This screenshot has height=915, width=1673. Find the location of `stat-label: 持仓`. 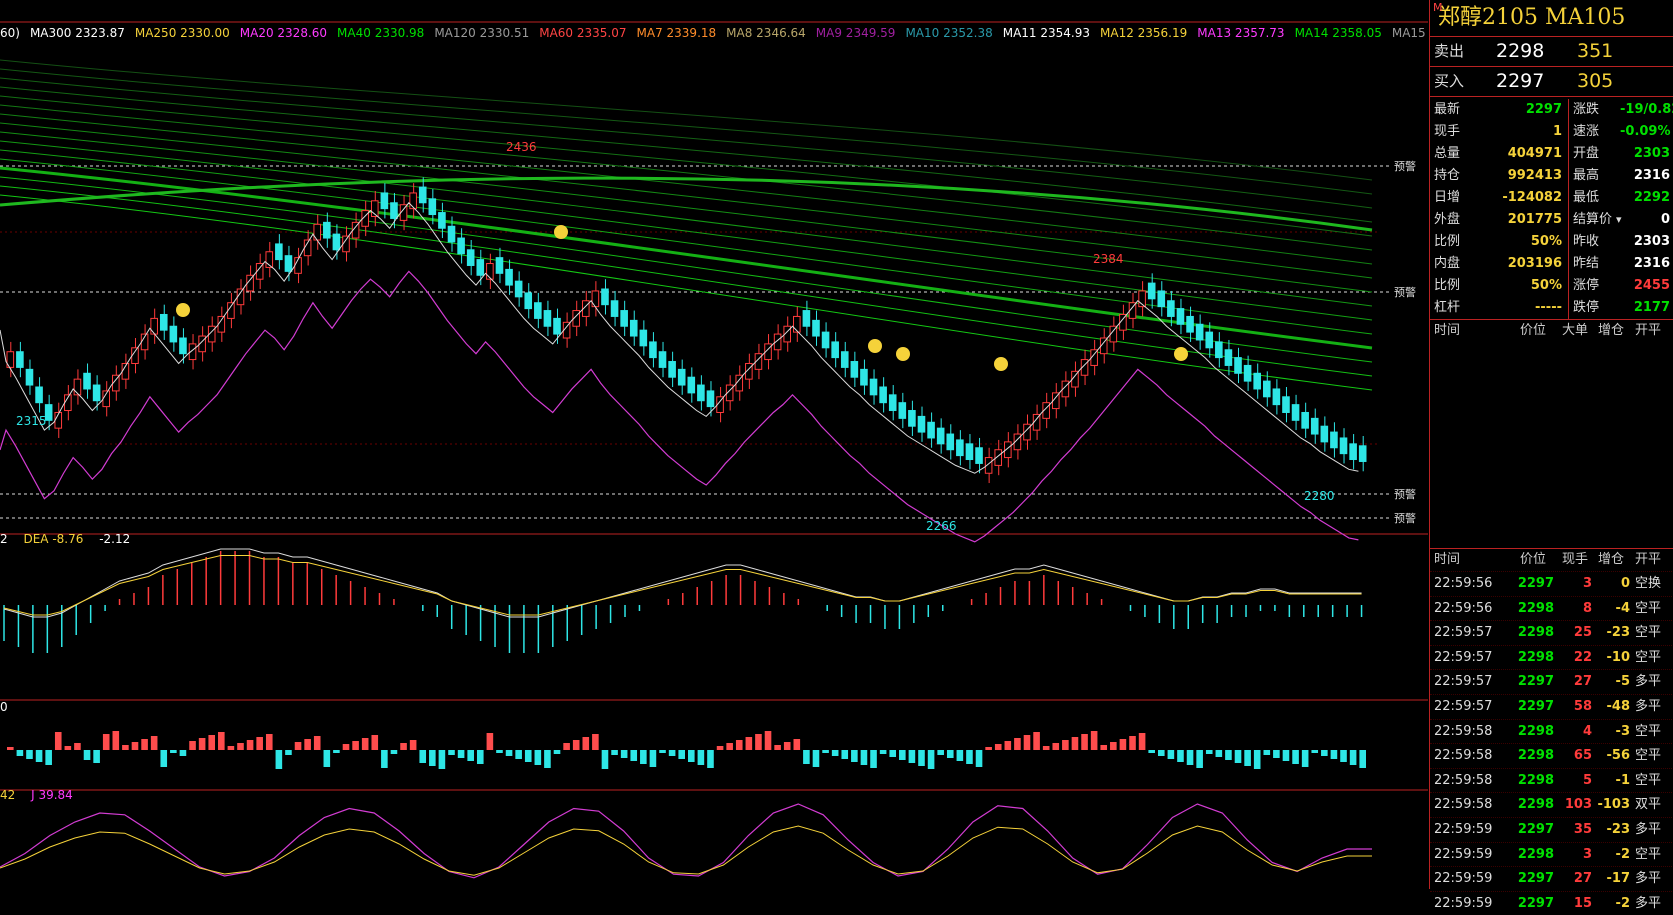

stat-label: 持仓 is located at coordinates (1447, 175).